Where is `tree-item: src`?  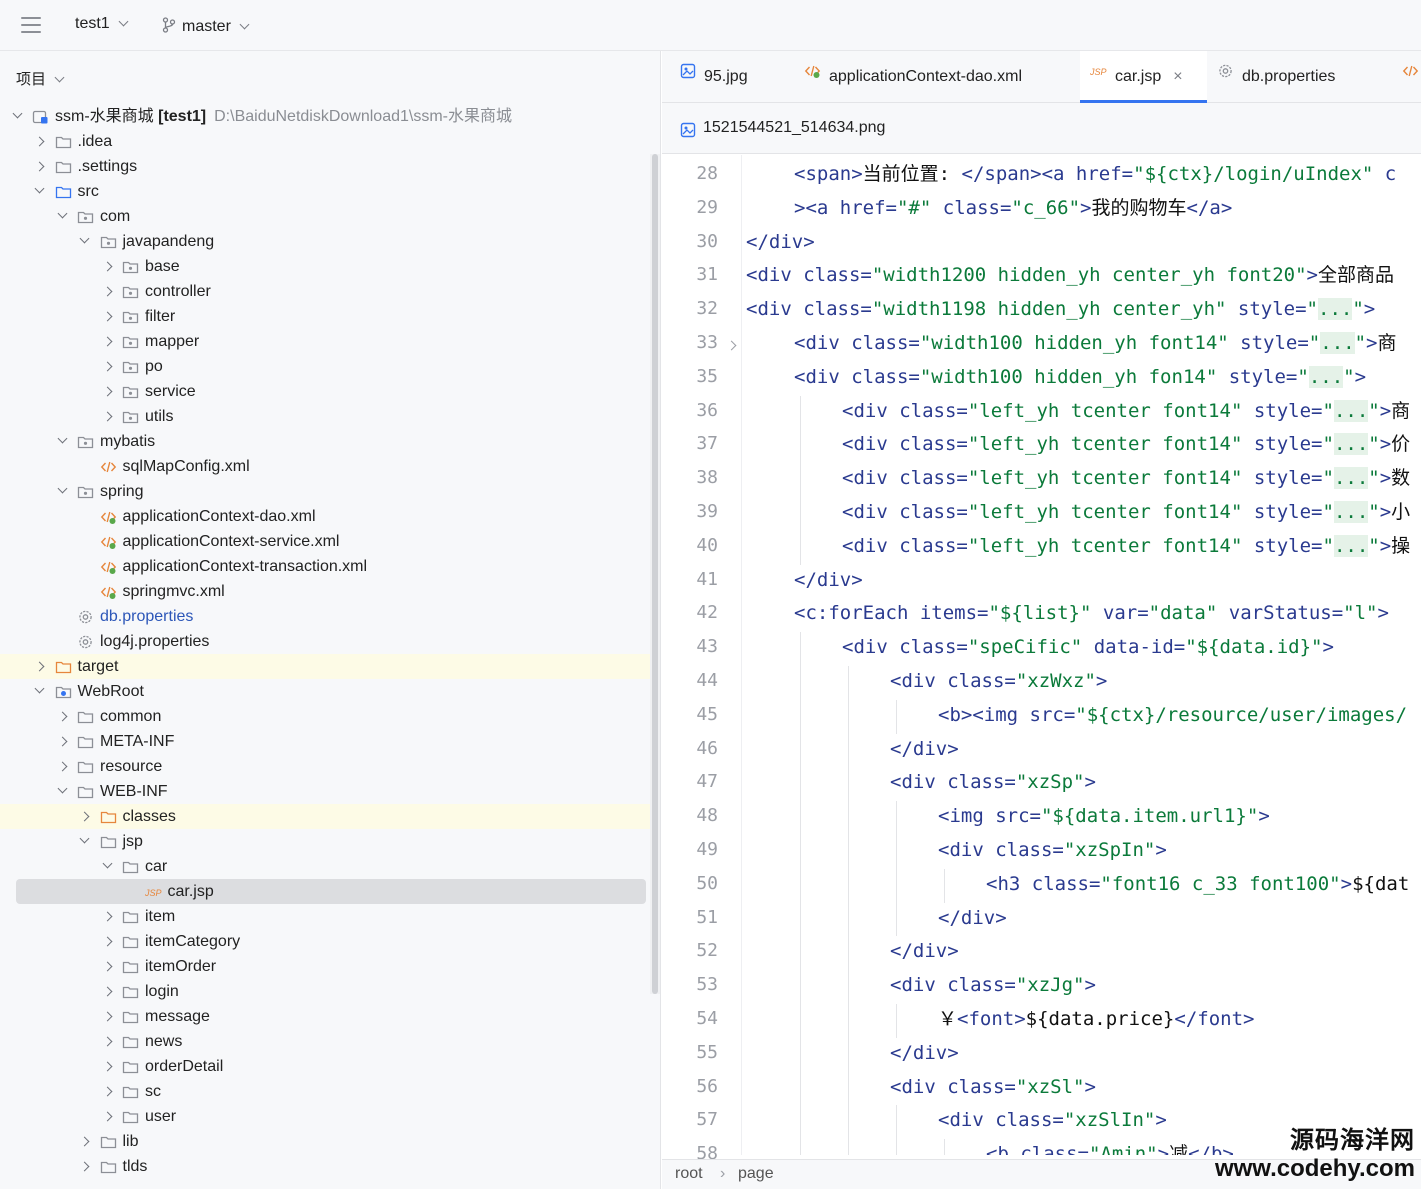
tree-item: src is located at coordinates (325, 191).